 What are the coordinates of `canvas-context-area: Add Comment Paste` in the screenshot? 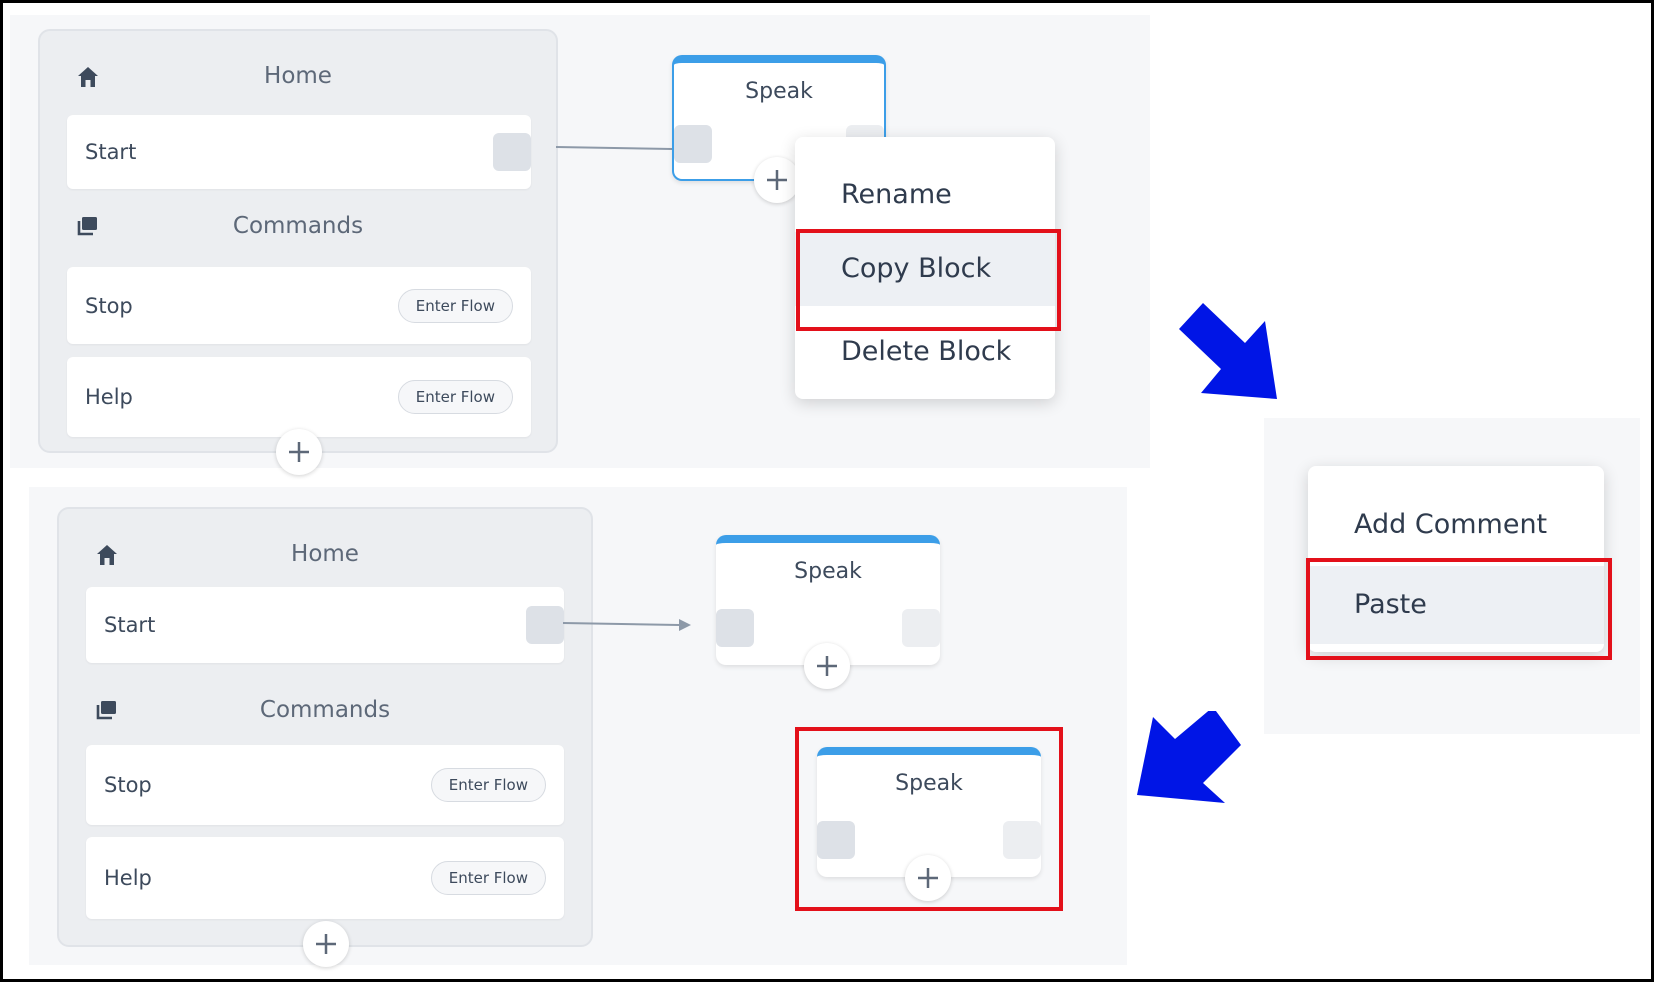 It's located at (1452, 576).